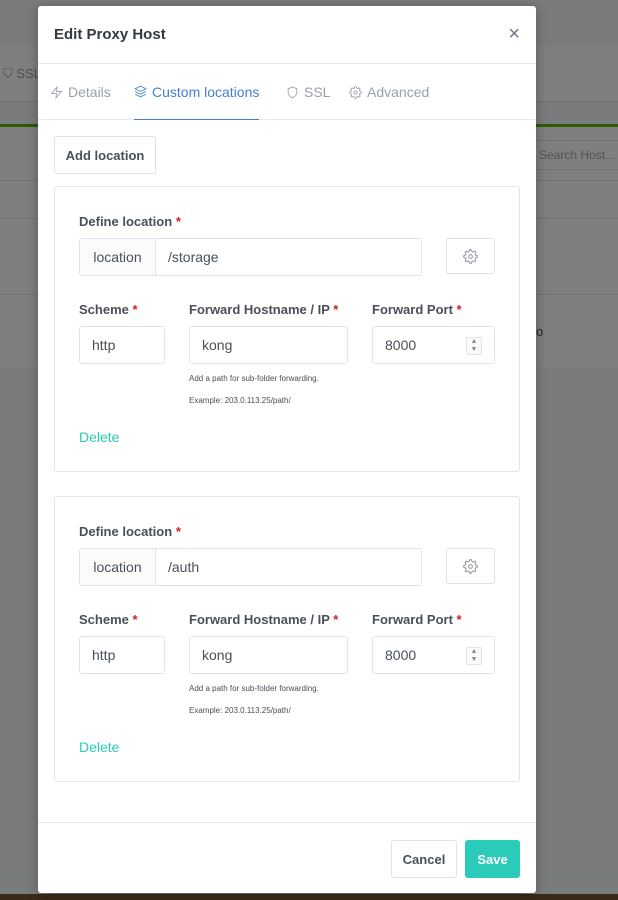 This screenshot has width=618, height=900. I want to click on modal-tabs: Details Custom locations SSL Advanced, so click(287, 92).